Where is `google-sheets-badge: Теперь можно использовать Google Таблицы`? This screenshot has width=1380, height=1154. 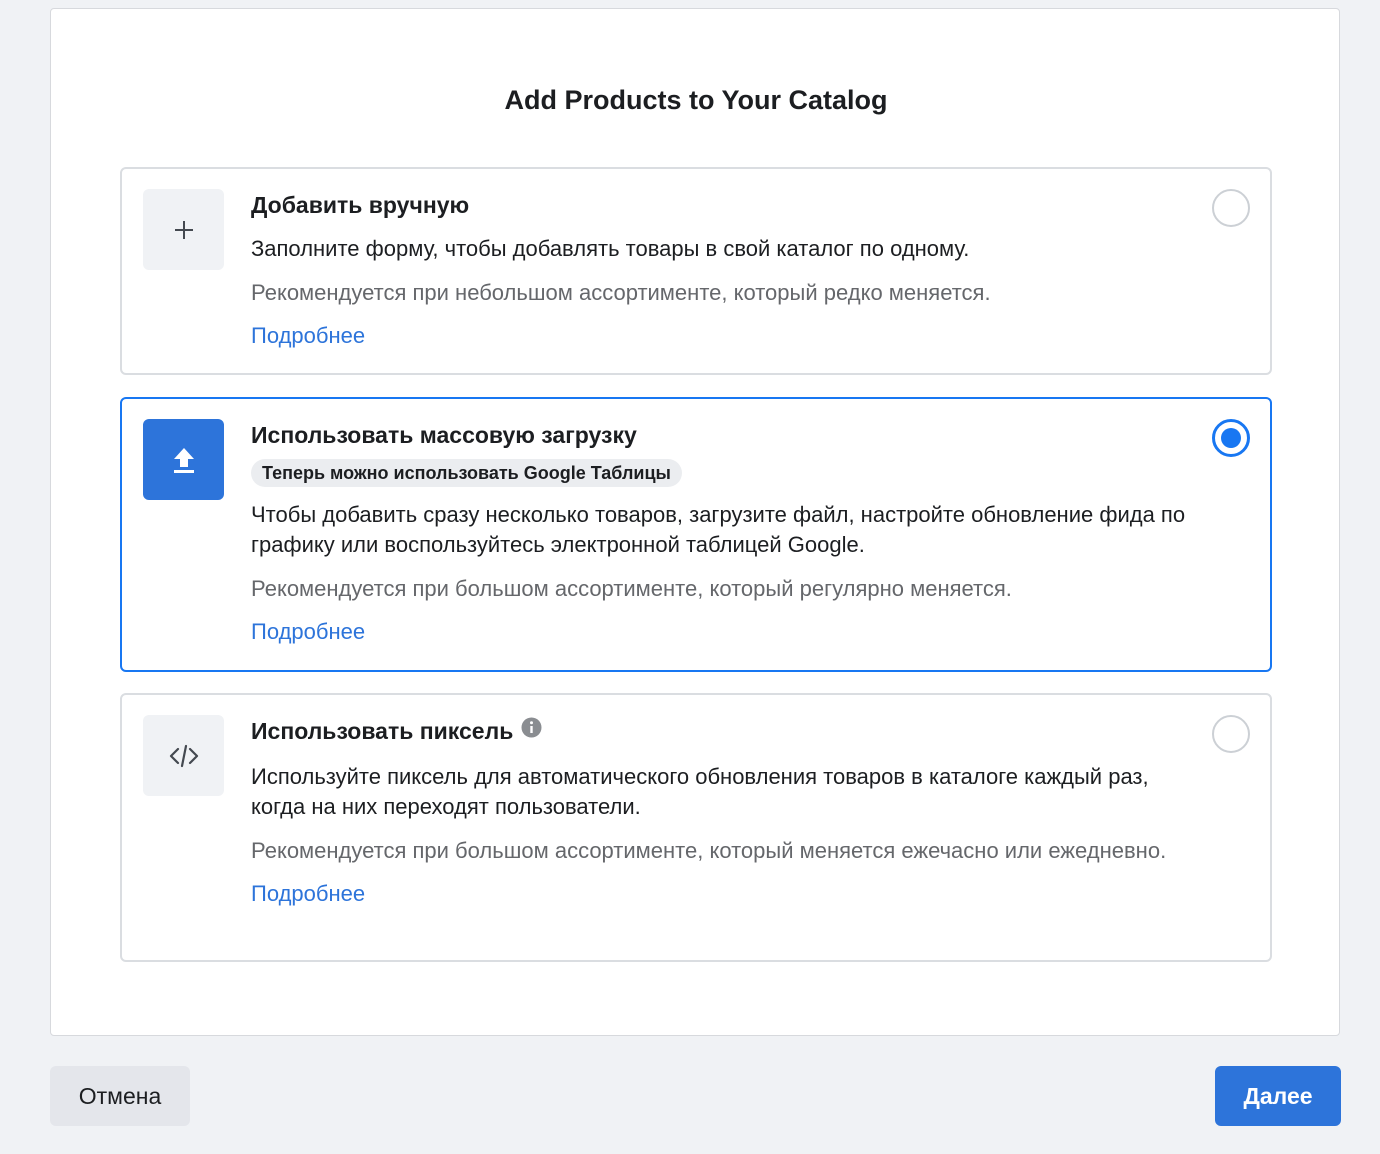 google-sheets-badge: Теперь можно использовать Google Таблицы is located at coordinates (466, 473).